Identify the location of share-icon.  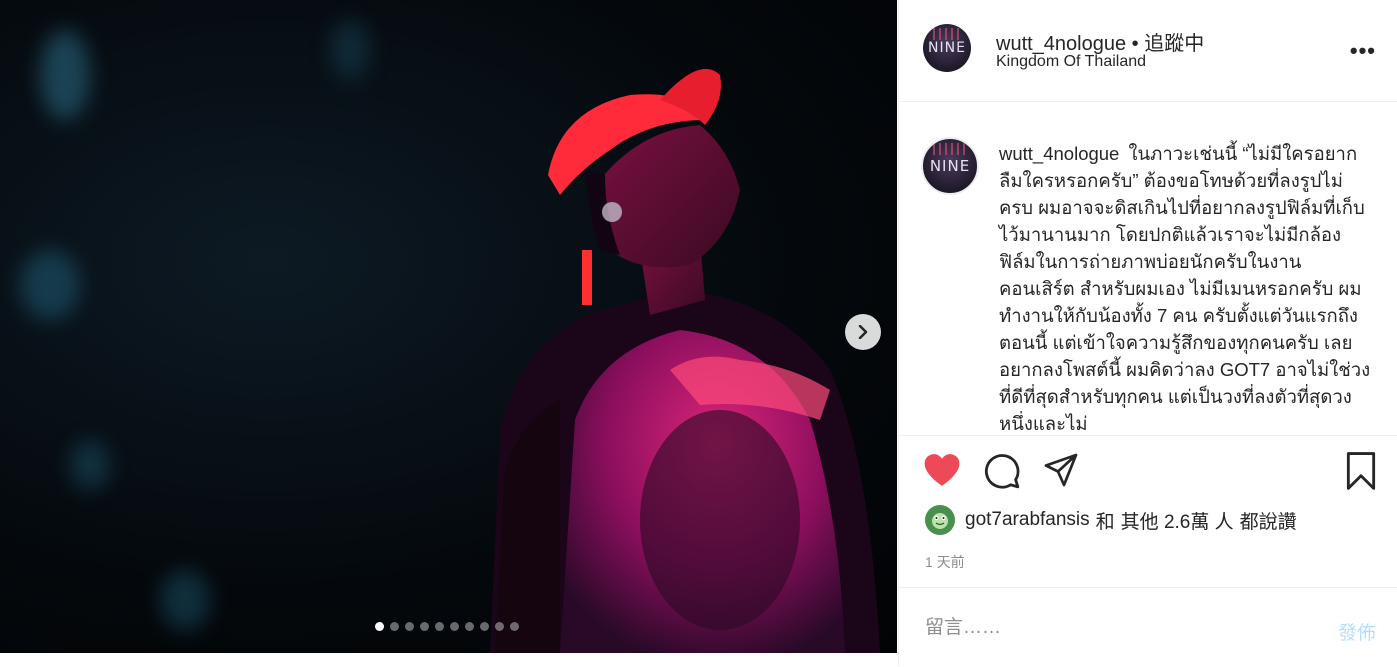
(1061, 470).